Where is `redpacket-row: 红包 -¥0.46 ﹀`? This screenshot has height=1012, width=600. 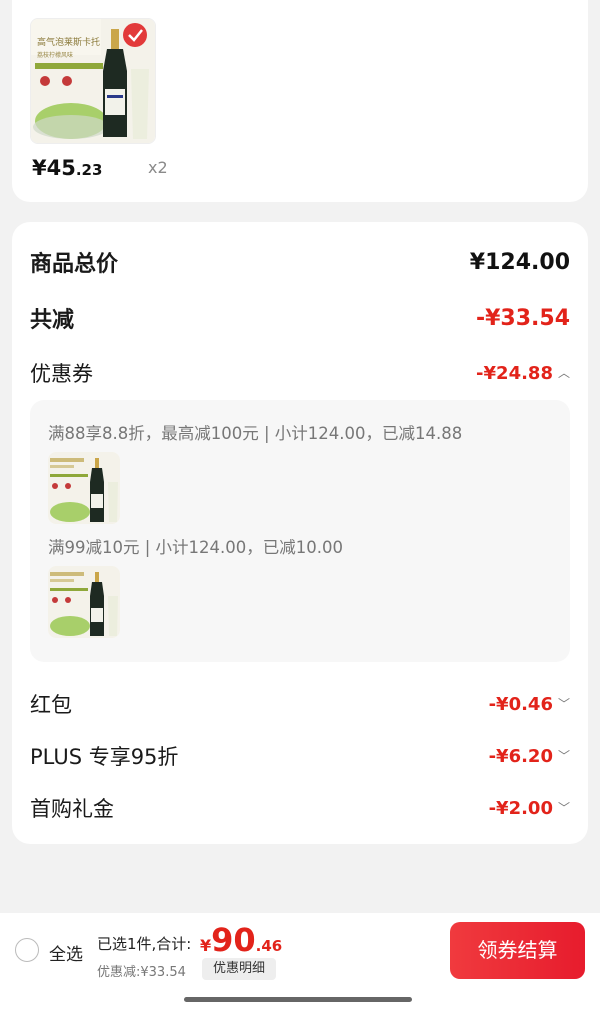 redpacket-row: 红包 -¥0.46 ﹀ is located at coordinates (300, 704).